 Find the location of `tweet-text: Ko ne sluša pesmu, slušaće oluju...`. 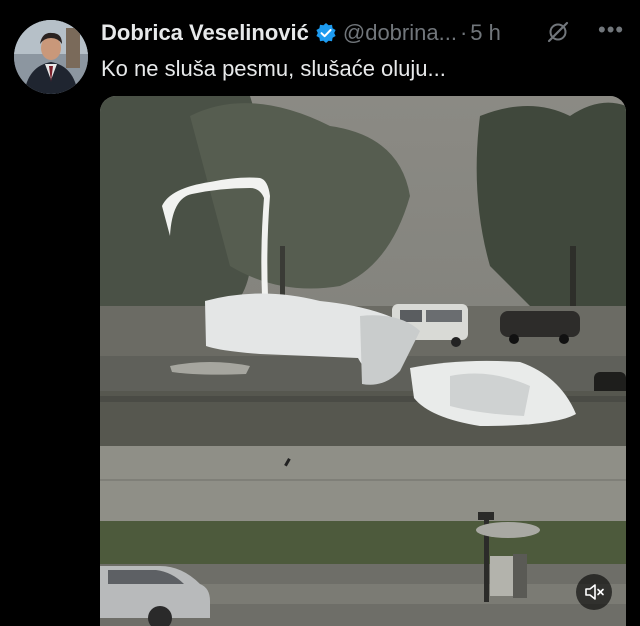

tweet-text: Ko ne sluša pesmu, slušaće oluju... is located at coordinates (273, 68).